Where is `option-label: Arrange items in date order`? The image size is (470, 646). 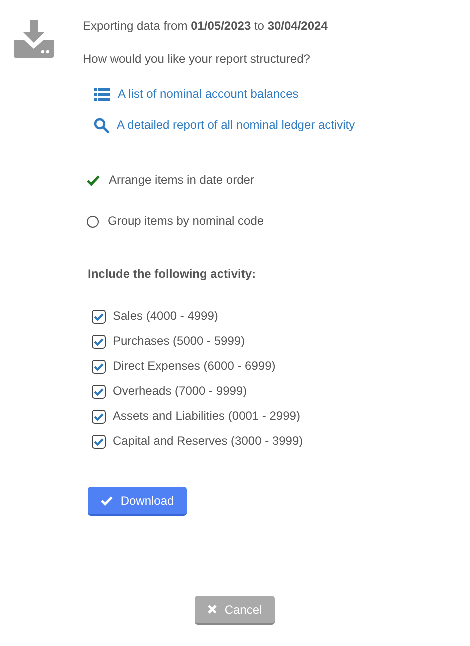
option-label: Arrange items in date order is located at coordinates (181, 180).